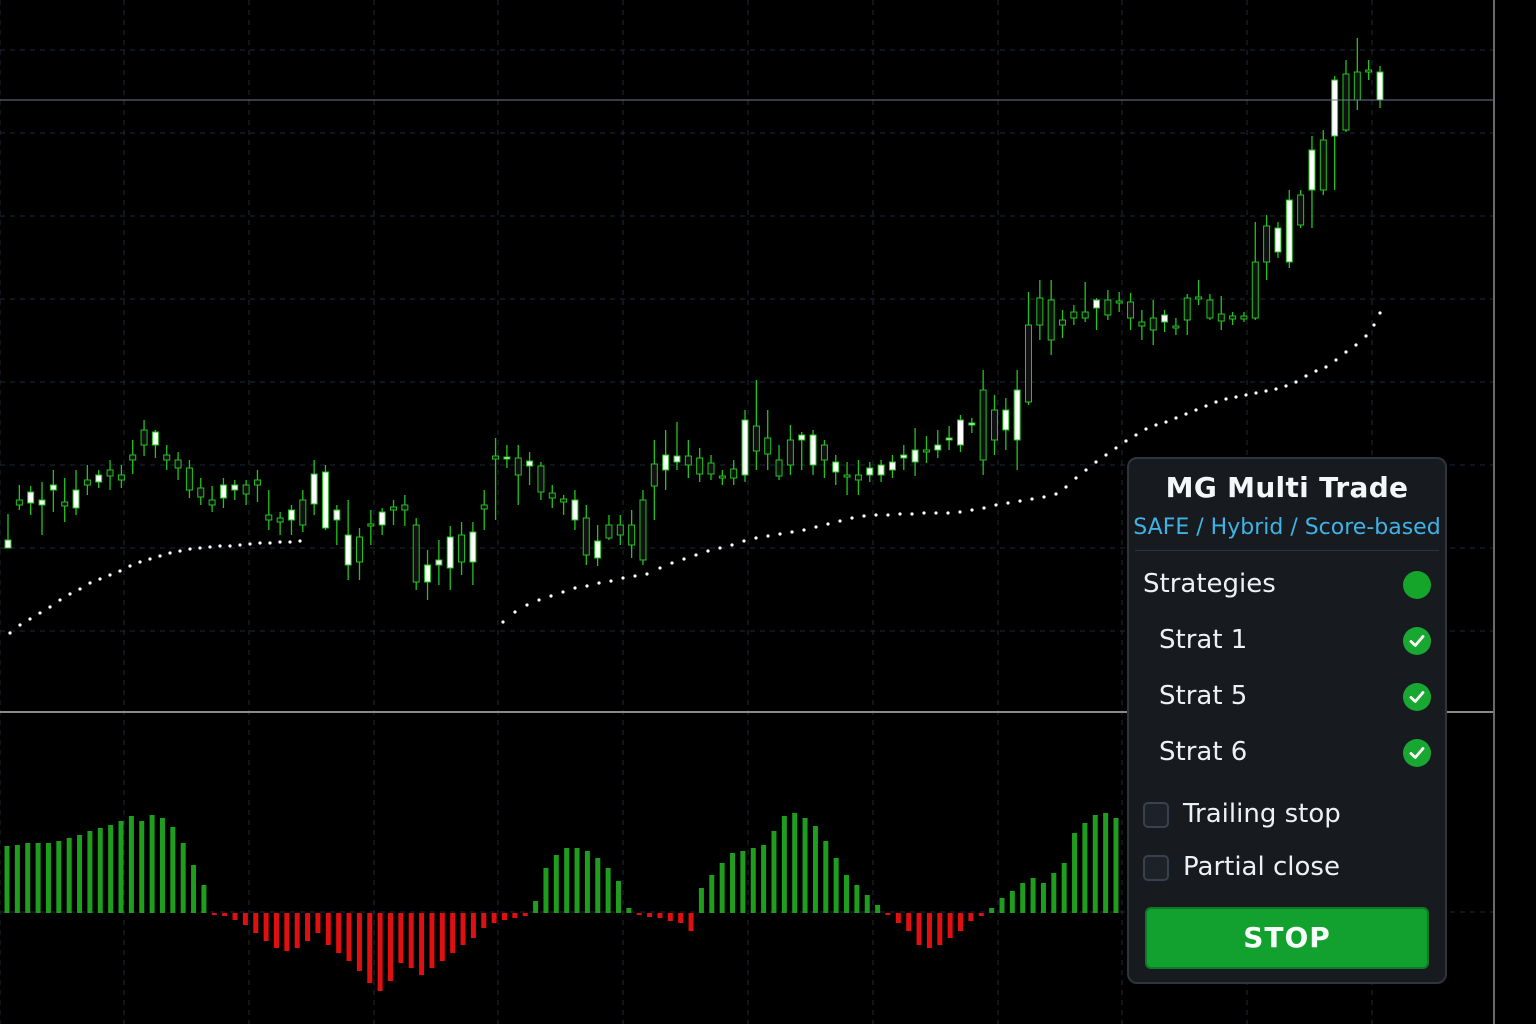 The image size is (1536, 1024). I want to click on strategy-row-1: Strat 1, so click(1295, 643).